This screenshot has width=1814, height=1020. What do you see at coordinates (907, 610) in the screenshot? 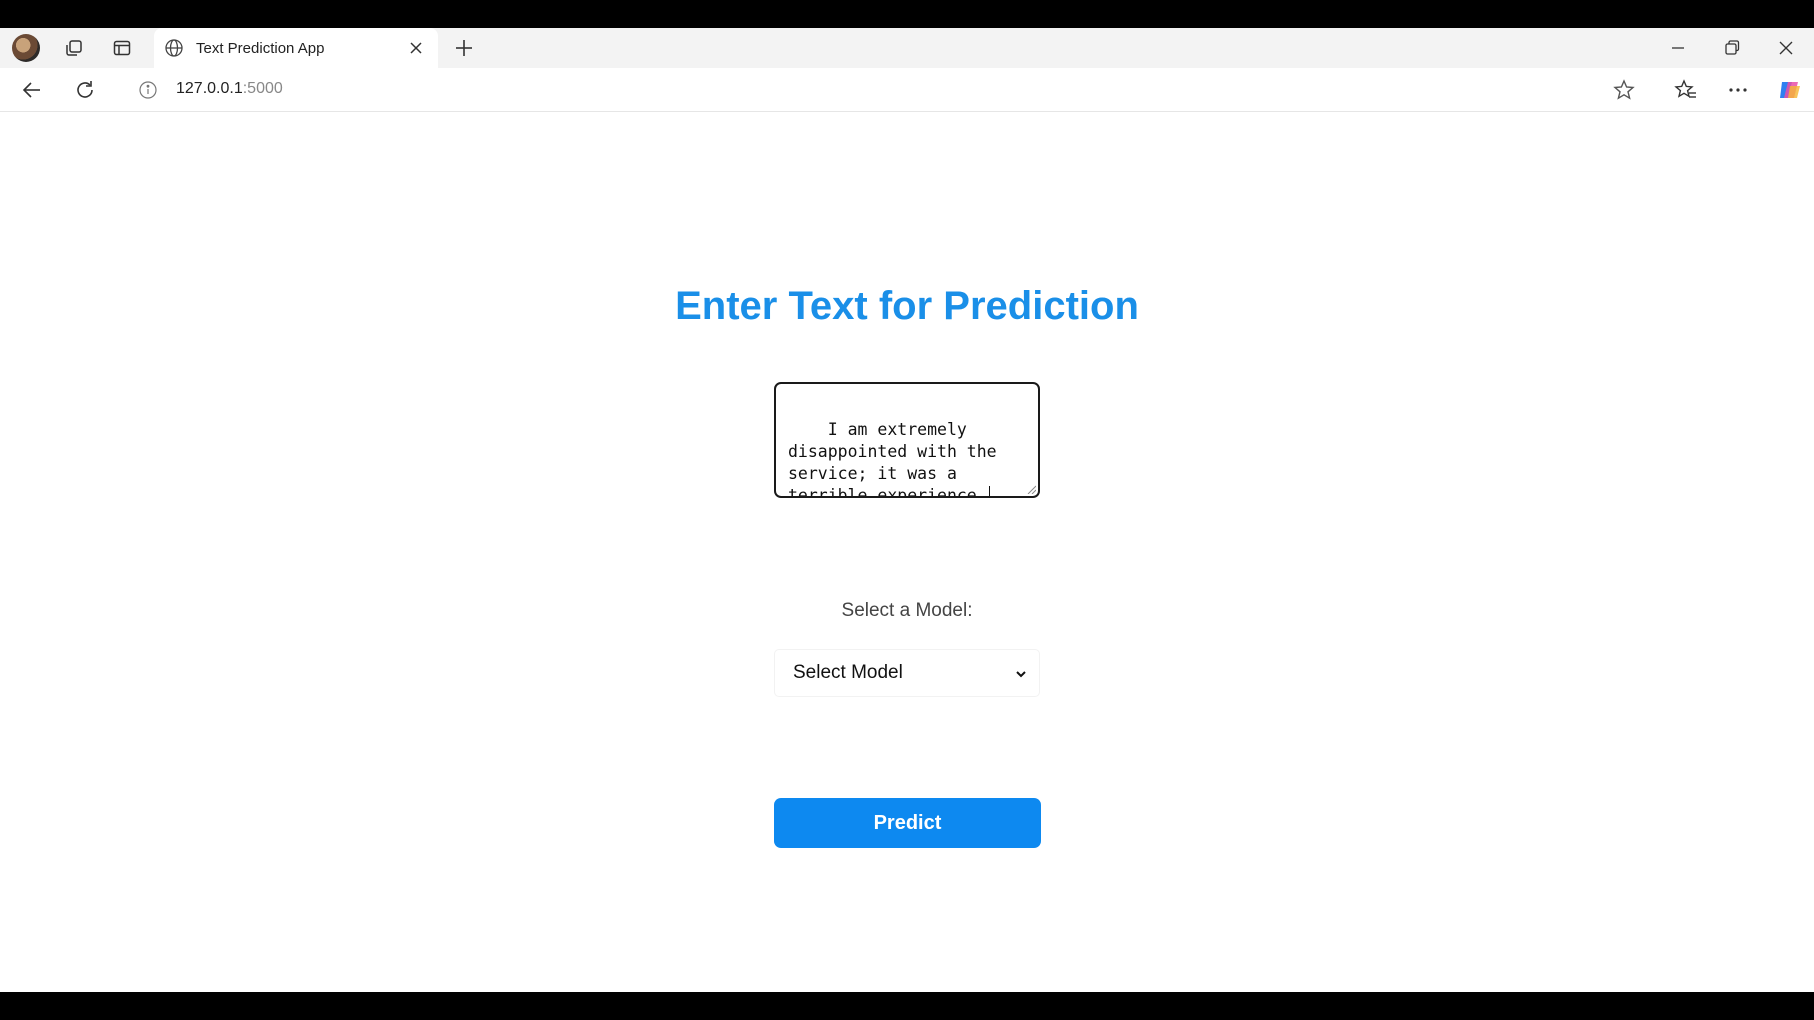
I see `model-label: Select a Model:` at bounding box center [907, 610].